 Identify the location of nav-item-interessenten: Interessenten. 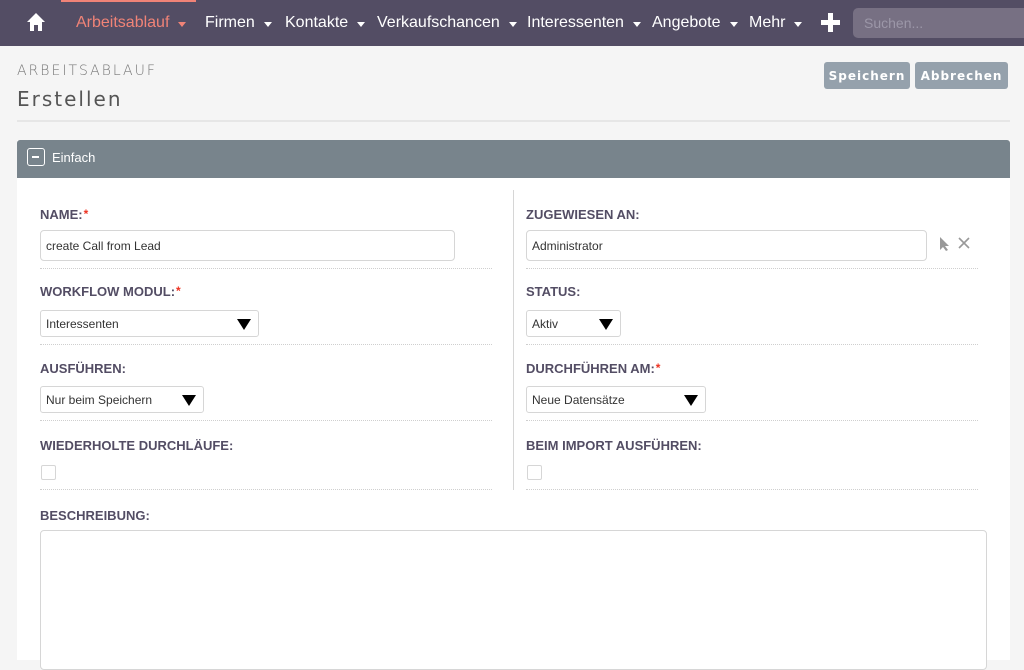
(584, 23).